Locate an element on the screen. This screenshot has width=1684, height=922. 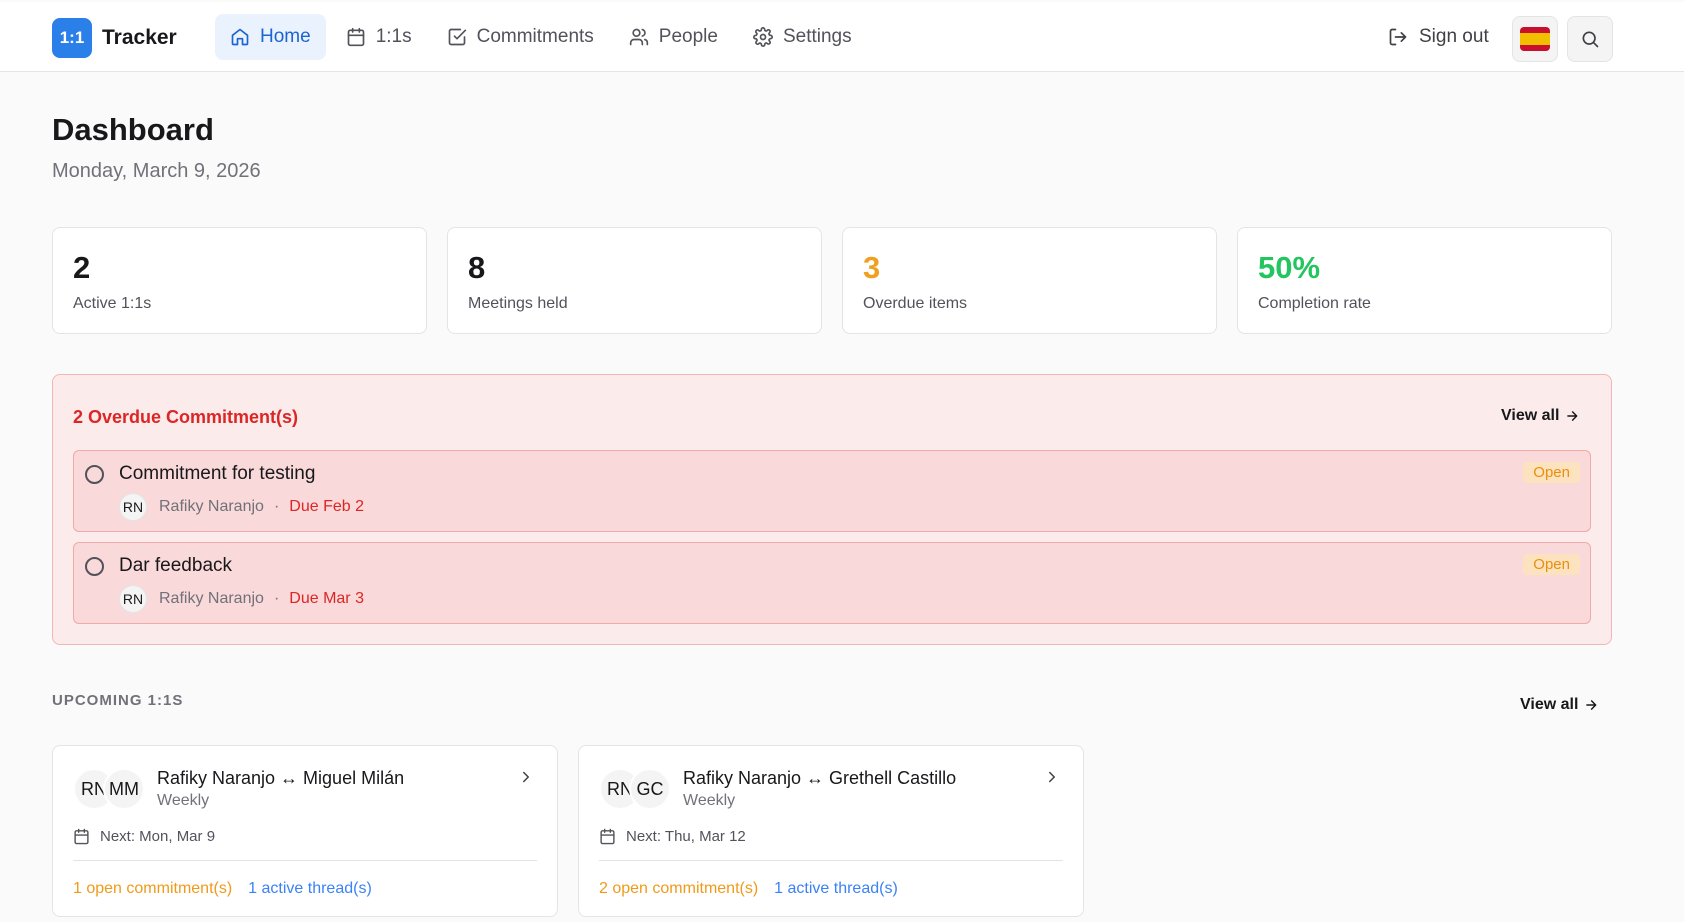
stat-card-overdue: 3 Overdue items is located at coordinates (1029, 280).